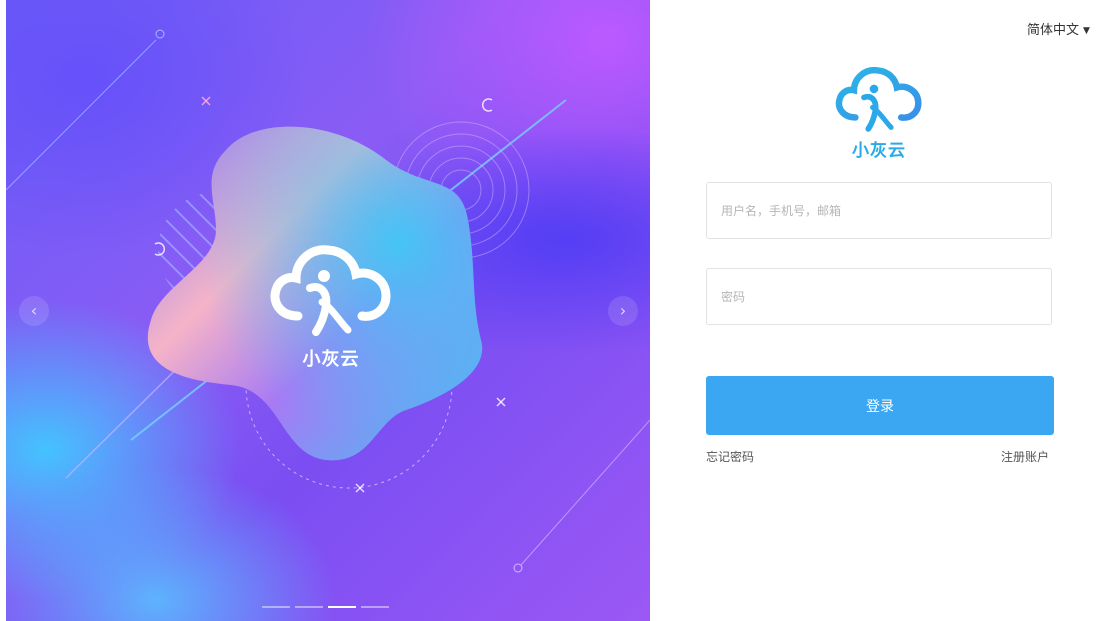  What do you see at coordinates (879, 151) in the screenshot?
I see `brand-name: 小灰云` at bounding box center [879, 151].